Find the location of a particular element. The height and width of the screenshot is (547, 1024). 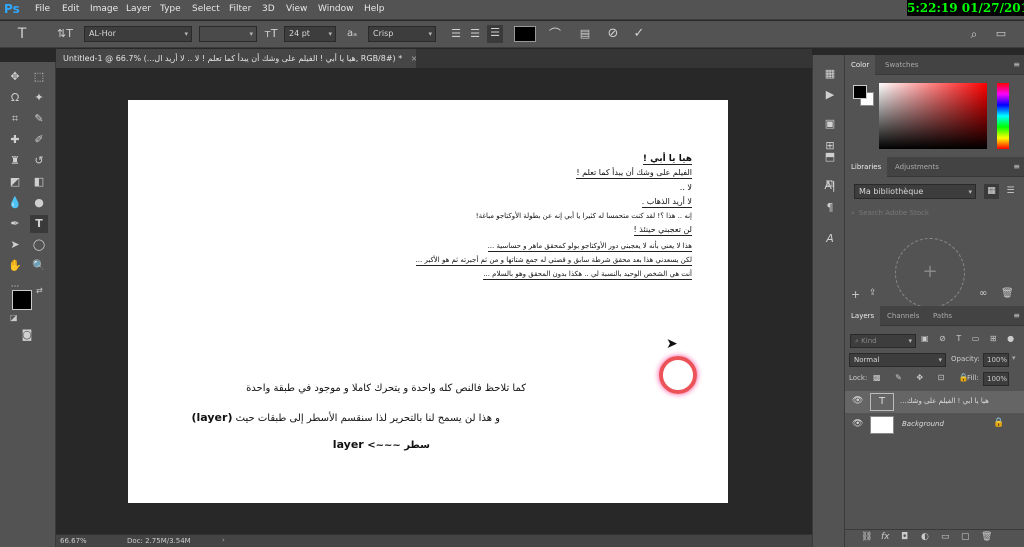

zoom-tool-icon: 🔍 is located at coordinates (39, 266).